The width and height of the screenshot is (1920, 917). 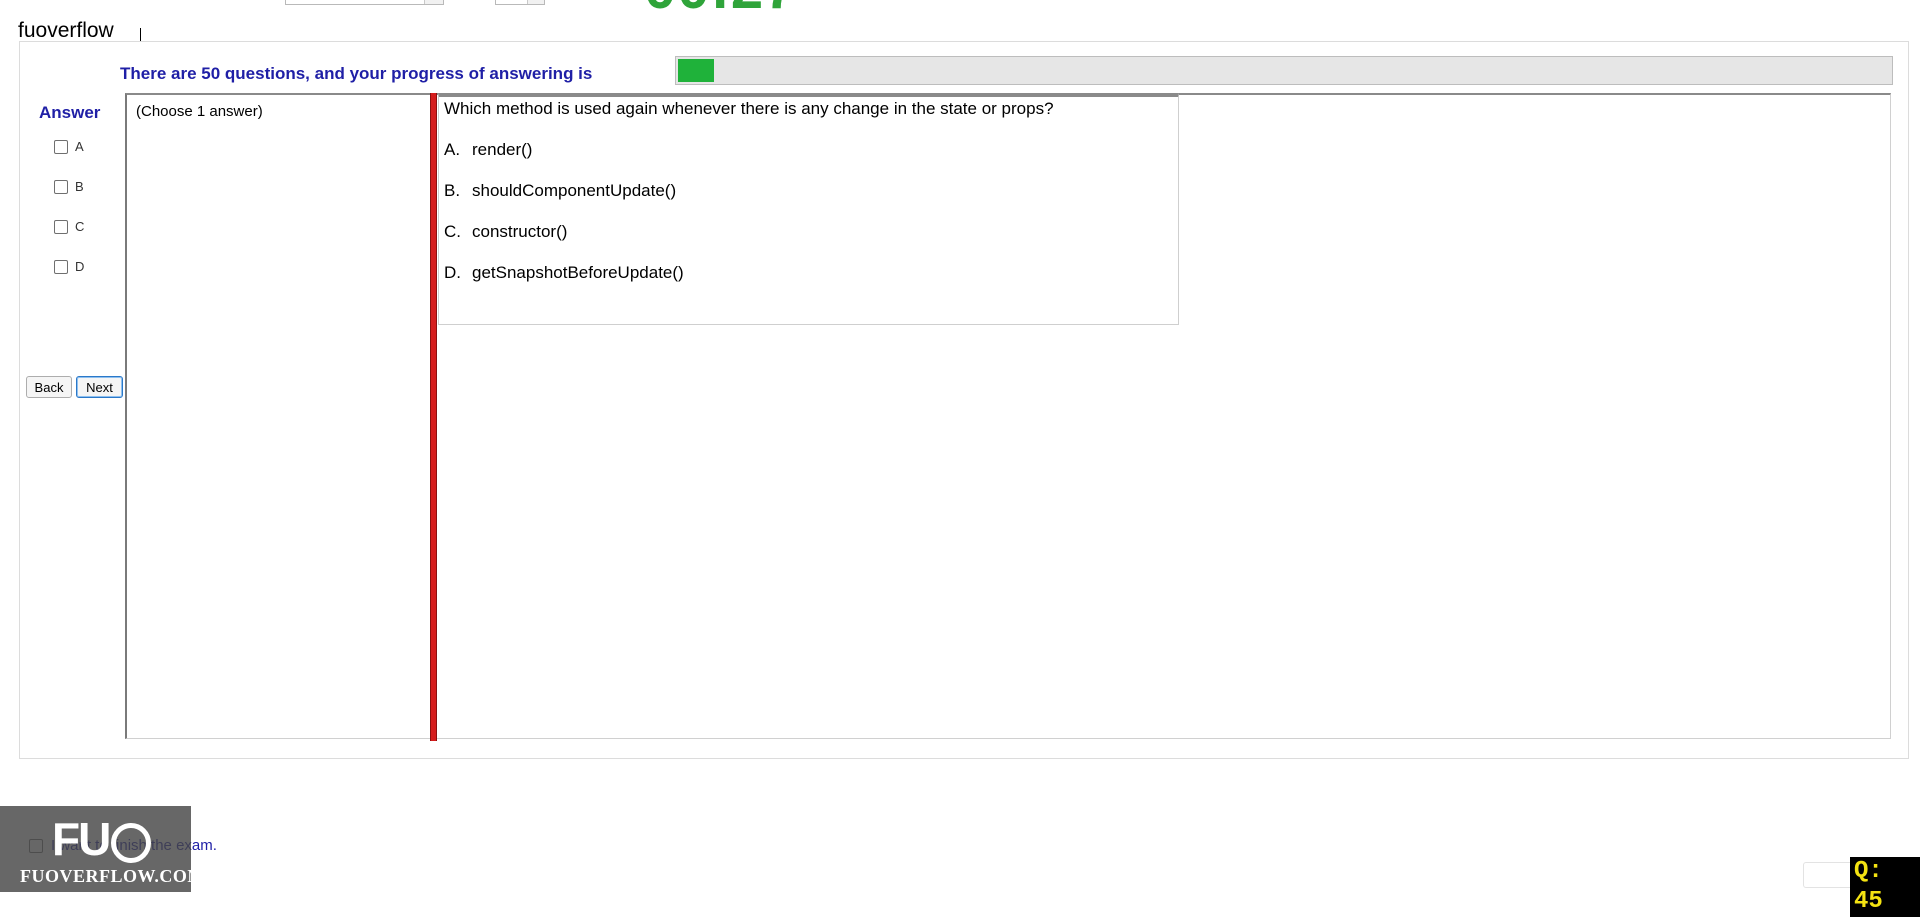 I want to click on spinner-arrow-icon, so click(x=535, y=2).